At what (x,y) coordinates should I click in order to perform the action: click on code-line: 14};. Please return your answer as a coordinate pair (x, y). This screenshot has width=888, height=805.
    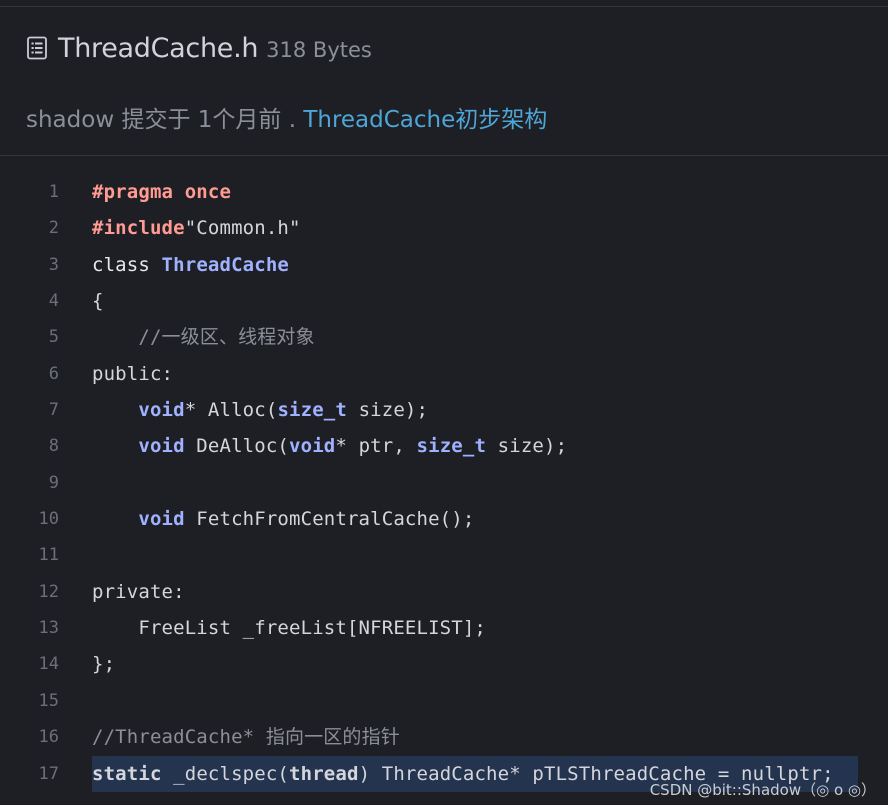
    Looking at the image, I should click on (444, 664).